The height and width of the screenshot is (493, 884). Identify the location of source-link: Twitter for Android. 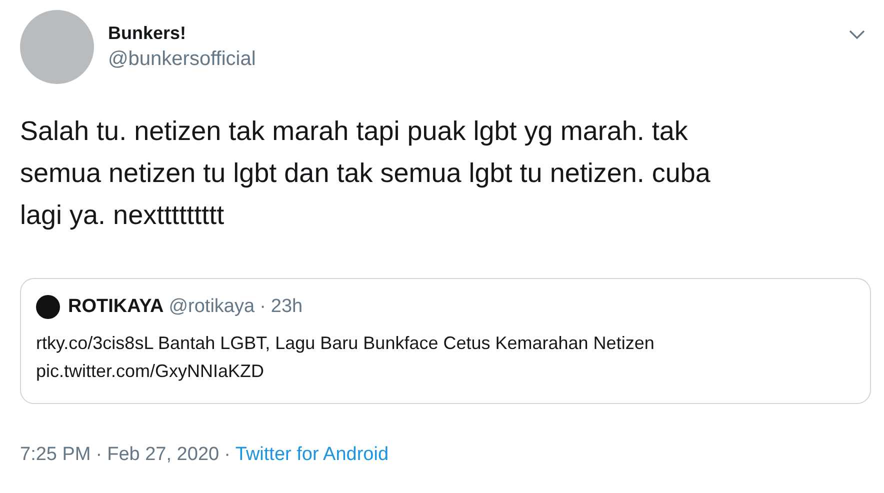
(312, 455).